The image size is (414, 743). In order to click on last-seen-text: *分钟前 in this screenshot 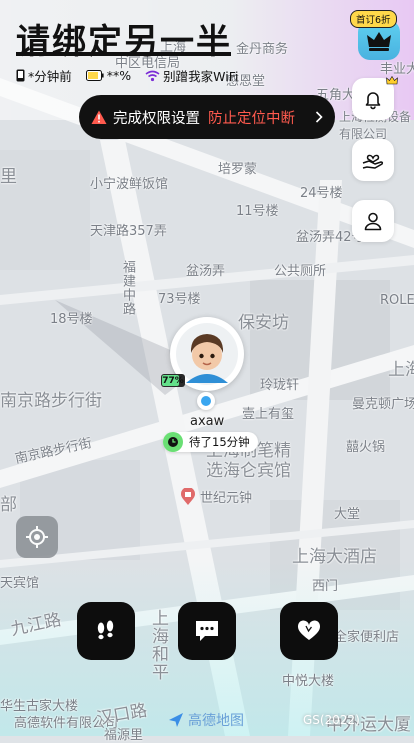, I will do `click(50, 76)`.